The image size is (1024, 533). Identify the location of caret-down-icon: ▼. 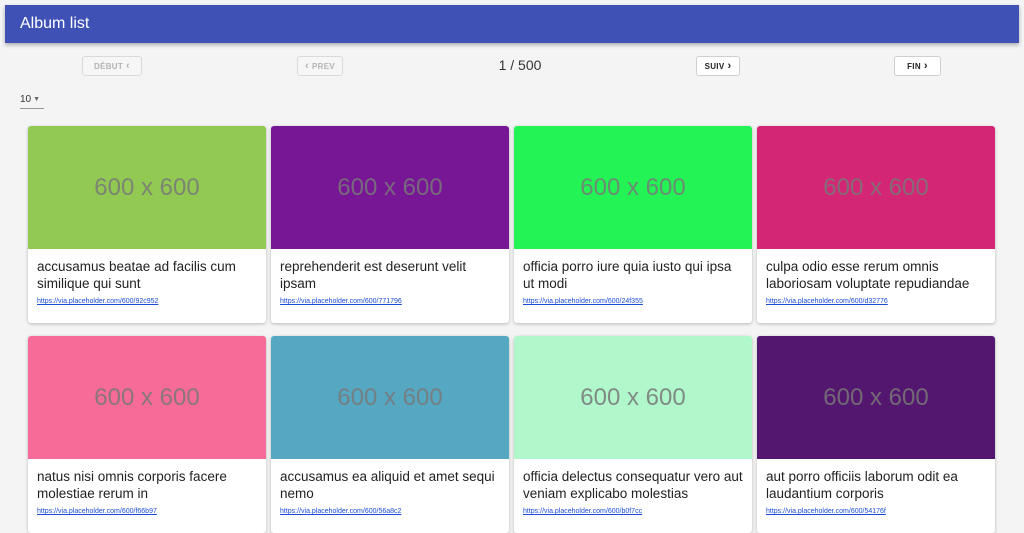
(37, 99).